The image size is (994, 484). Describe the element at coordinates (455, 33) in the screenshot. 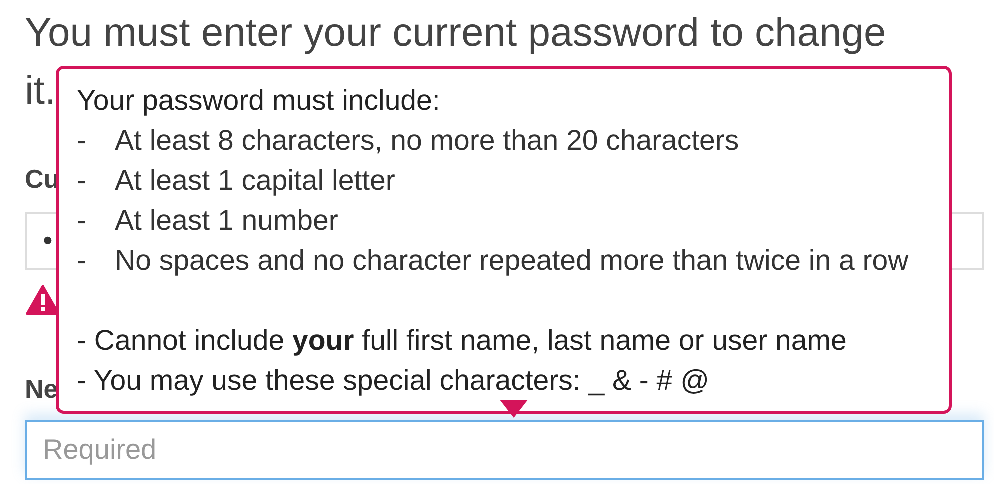

I see `heading-text: You must enter your current password to change` at that location.